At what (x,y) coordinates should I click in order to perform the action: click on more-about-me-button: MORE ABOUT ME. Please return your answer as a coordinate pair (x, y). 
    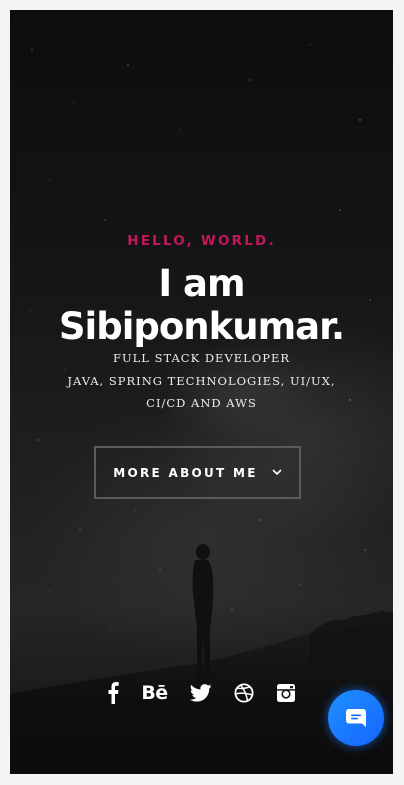
    Looking at the image, I should click on (197, 472).